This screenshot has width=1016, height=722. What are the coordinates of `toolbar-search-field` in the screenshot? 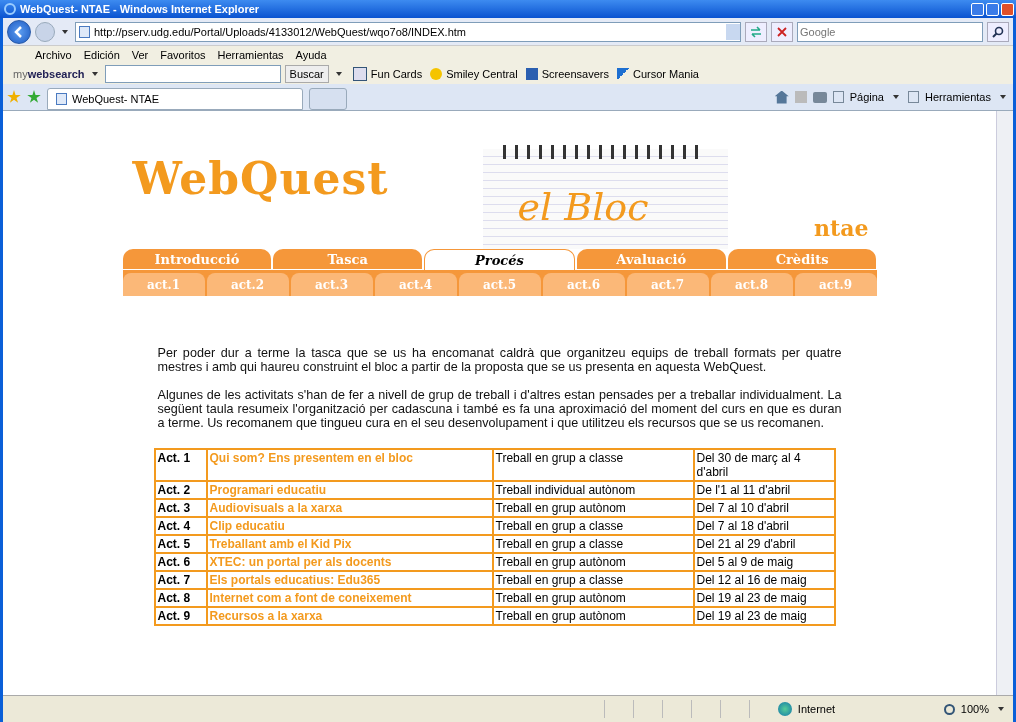 It's located at (192, 74).